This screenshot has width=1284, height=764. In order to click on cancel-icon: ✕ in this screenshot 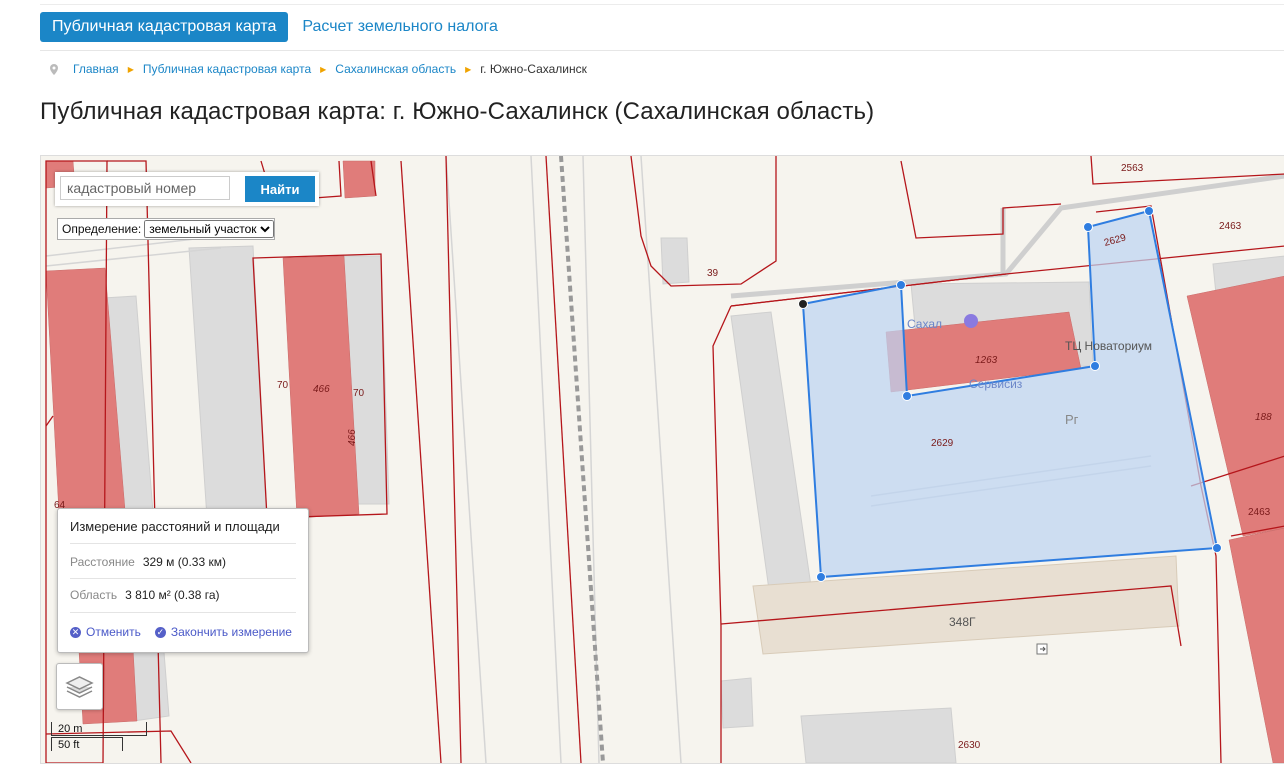, I will do `click(75, 632)`.